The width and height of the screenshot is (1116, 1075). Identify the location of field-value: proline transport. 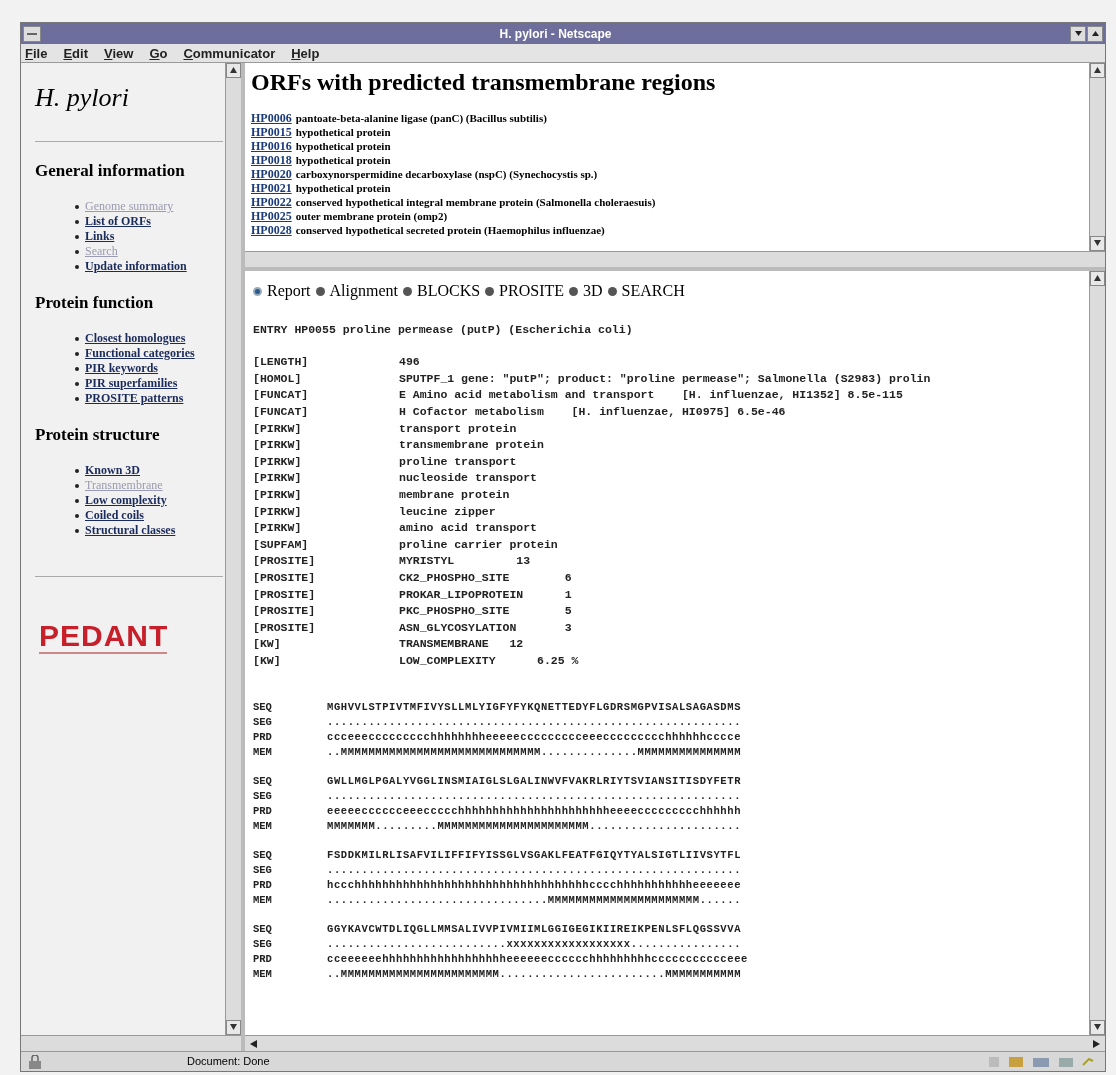
(458, 461).